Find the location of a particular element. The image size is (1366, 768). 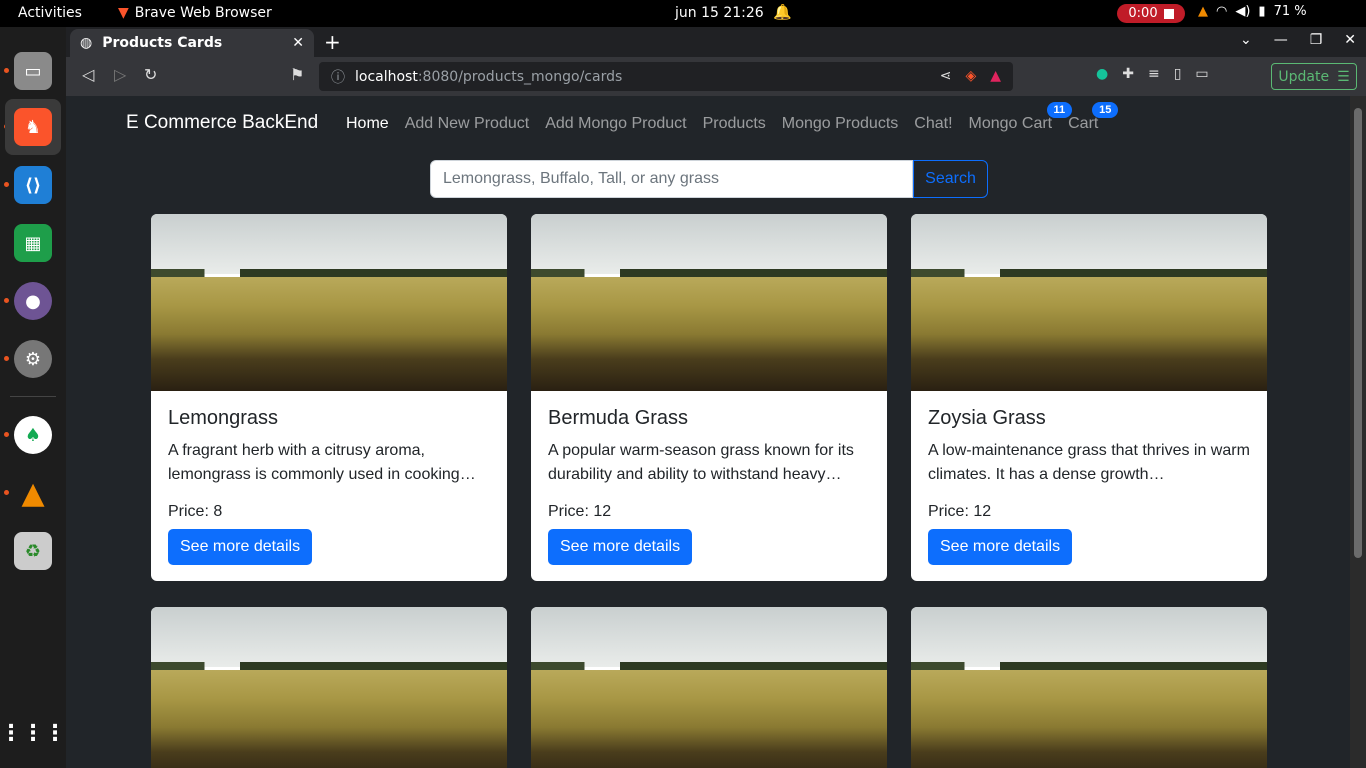

github-icon: ● is located at coordinates (33, 301).